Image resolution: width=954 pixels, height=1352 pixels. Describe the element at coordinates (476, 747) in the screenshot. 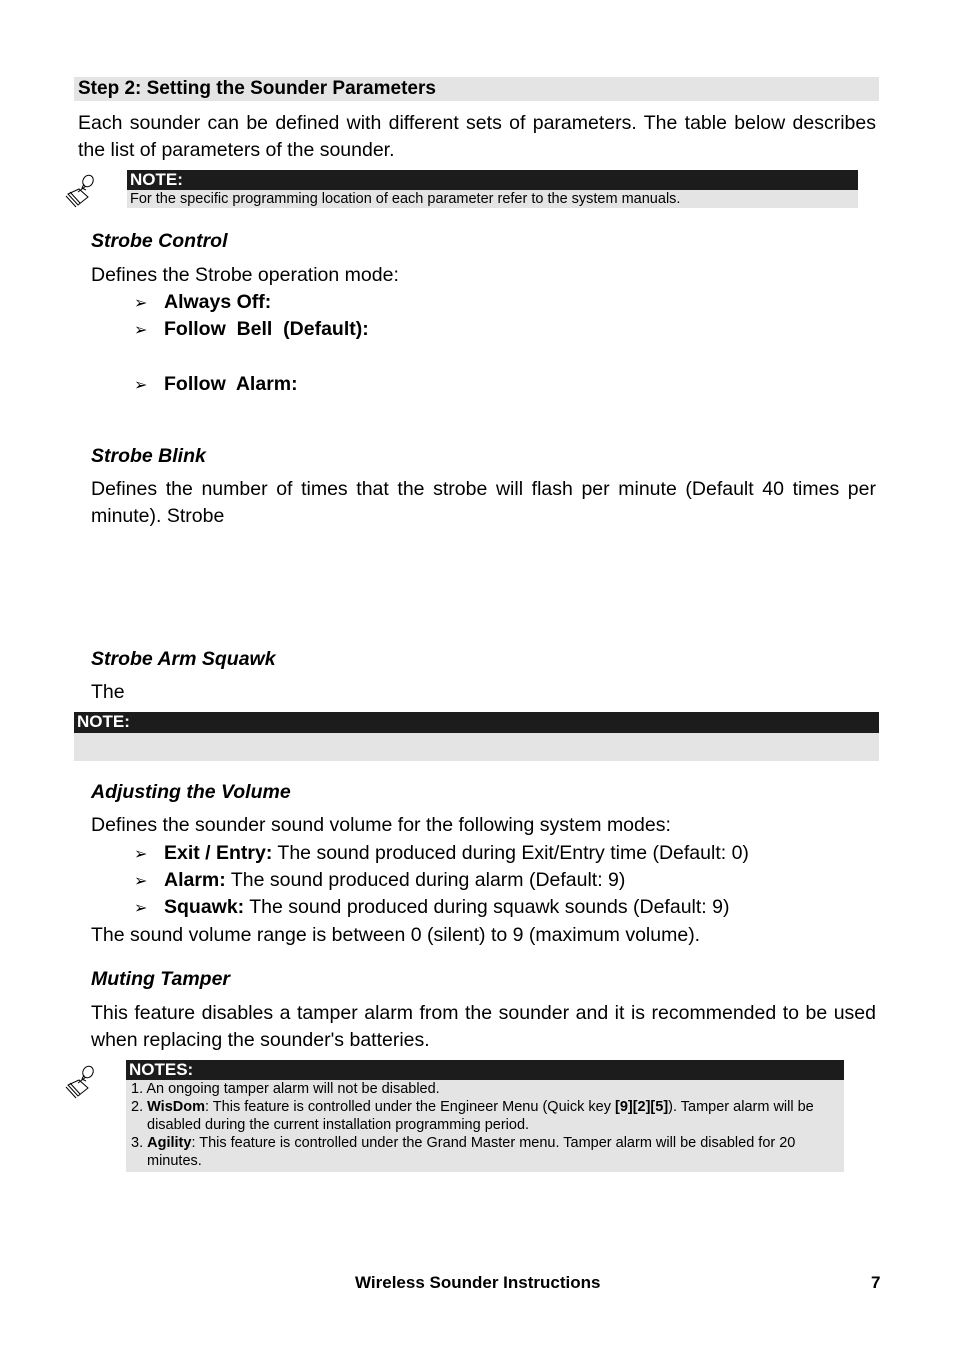

I see `note-body-empty` at that location.